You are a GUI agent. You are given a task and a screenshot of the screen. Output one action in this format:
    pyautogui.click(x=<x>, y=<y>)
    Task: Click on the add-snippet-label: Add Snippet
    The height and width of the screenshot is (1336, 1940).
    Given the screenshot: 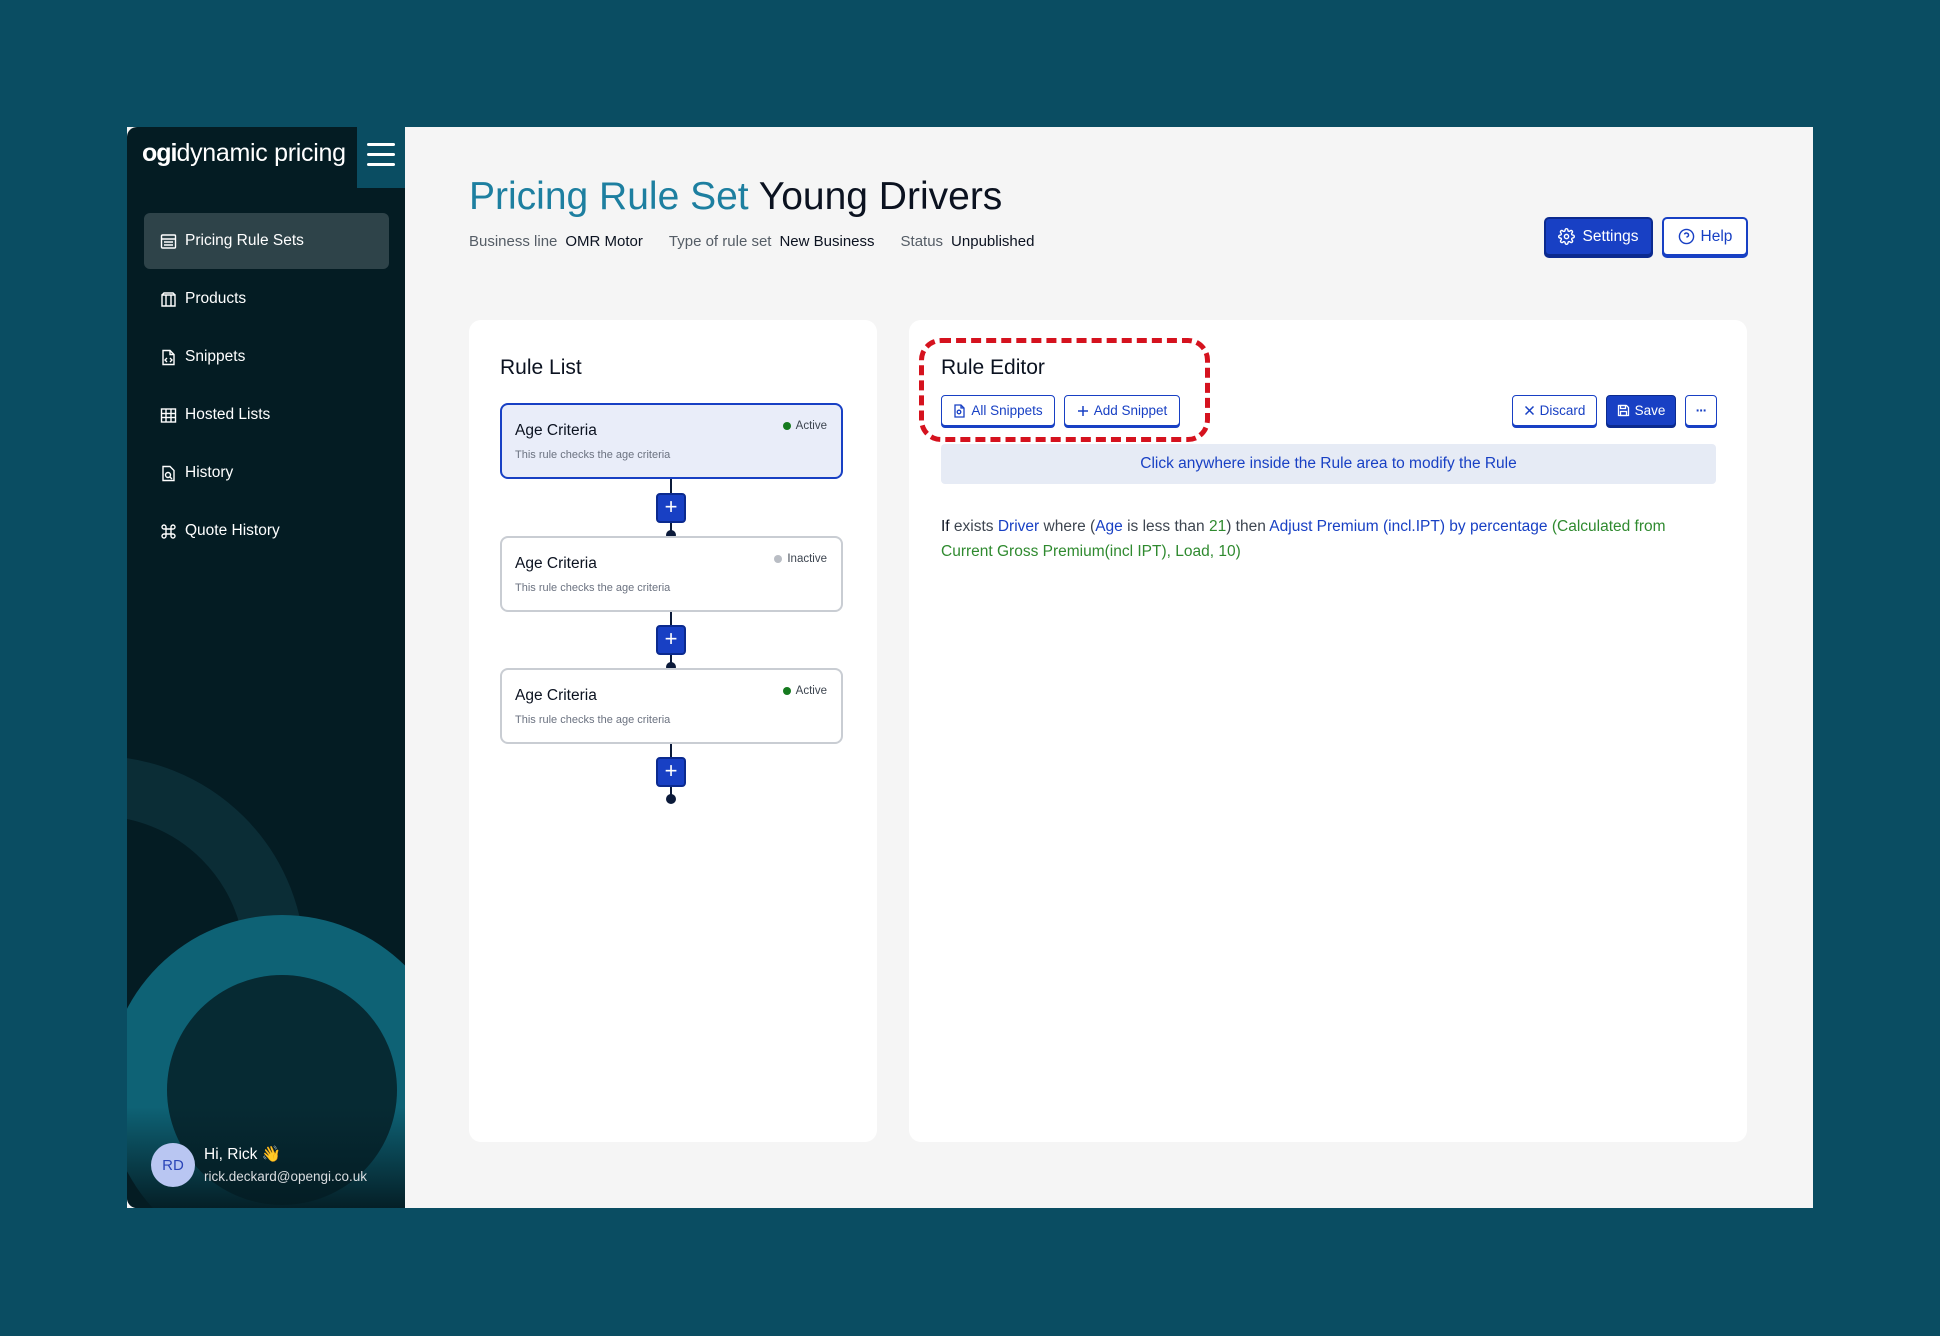 What is the action you would take?
    pyautogui.click(x=1130, y=410)
    